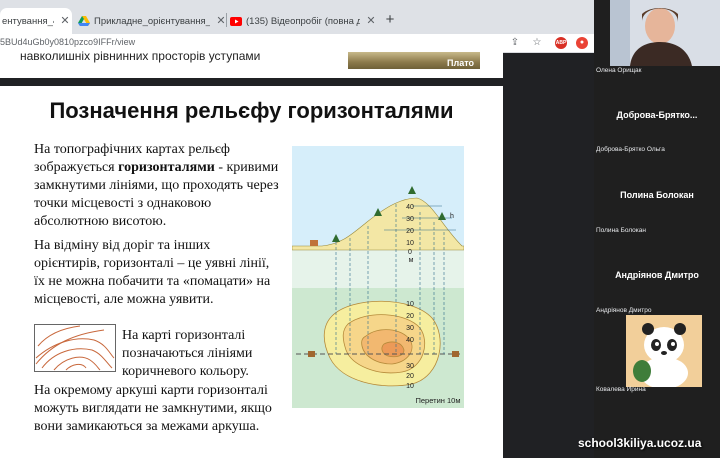 This screenshot has height=458, width=720. Describe the element at coordinates (619, 70) in the screenshot. I see `participant-name: Олена Орищак` at that location.